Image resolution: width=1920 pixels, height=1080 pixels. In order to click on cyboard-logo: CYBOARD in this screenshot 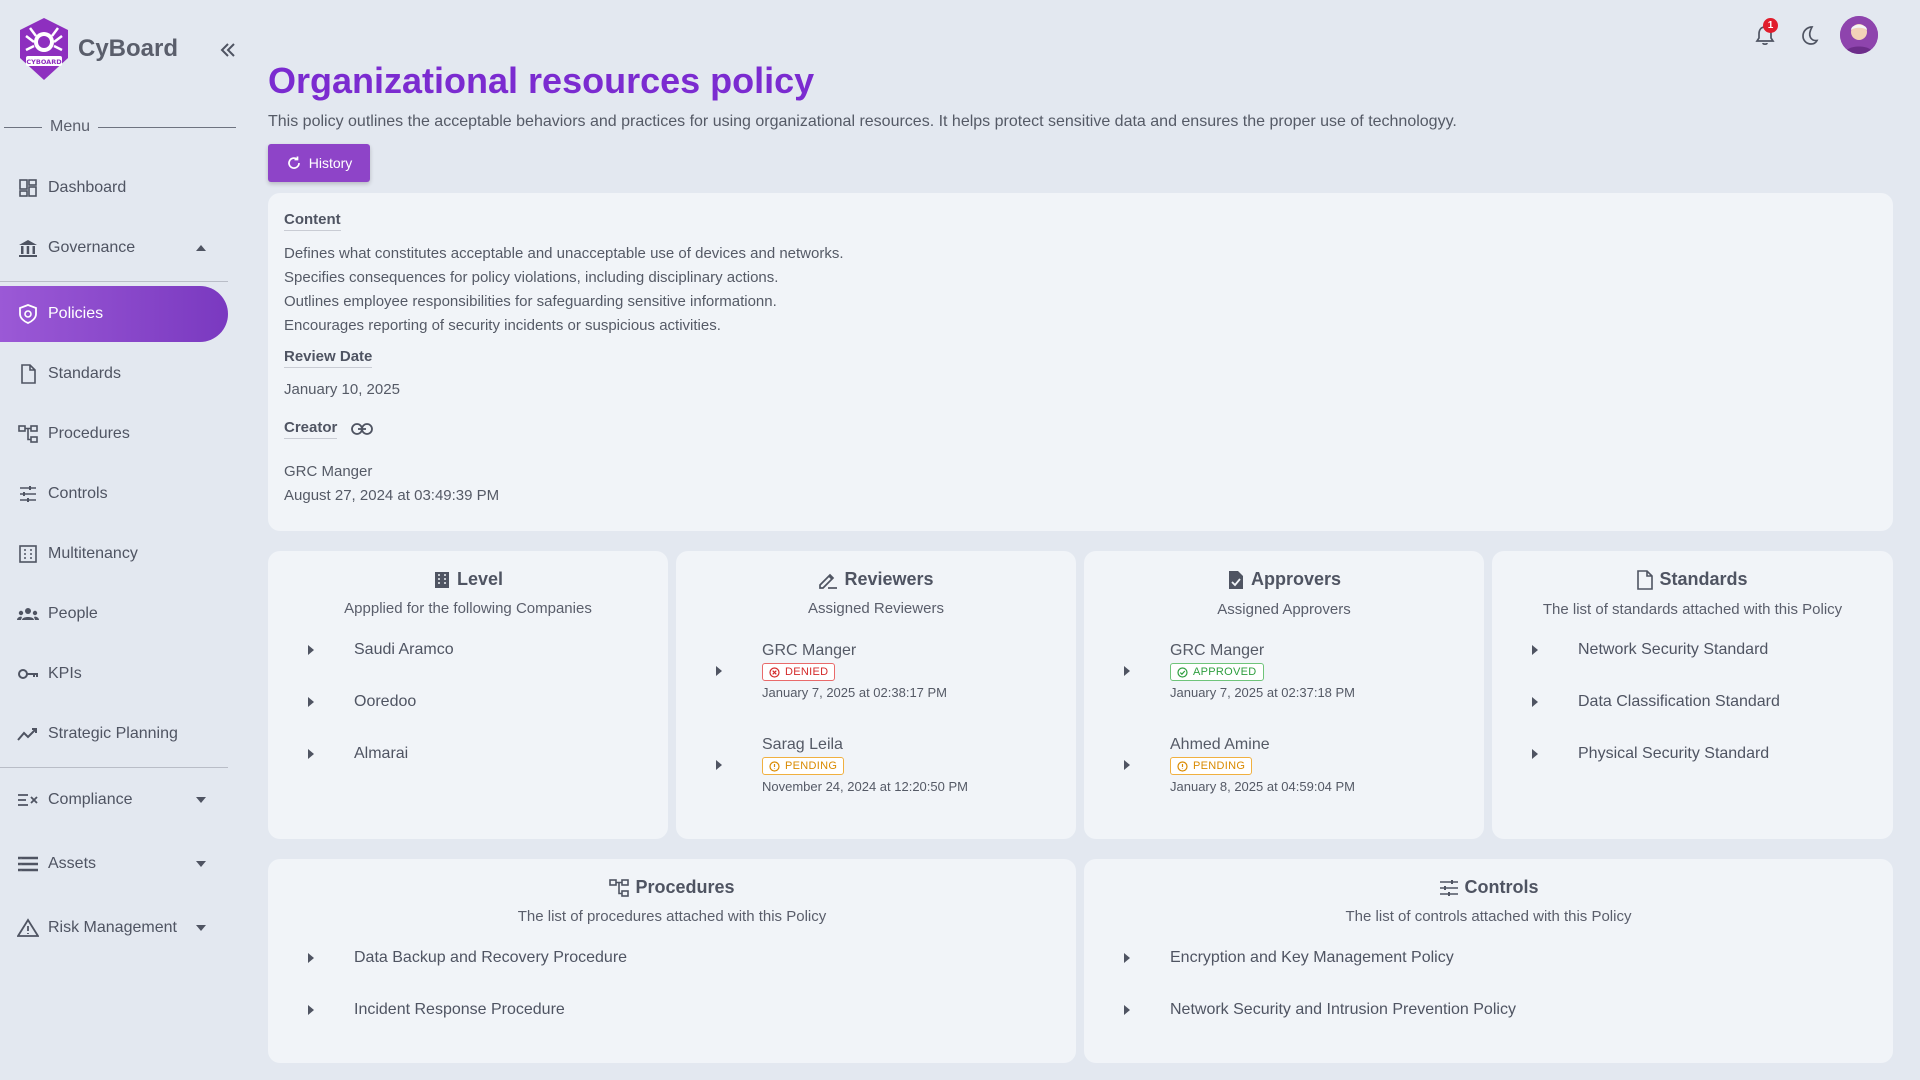, I will do `click(44, 49)`.